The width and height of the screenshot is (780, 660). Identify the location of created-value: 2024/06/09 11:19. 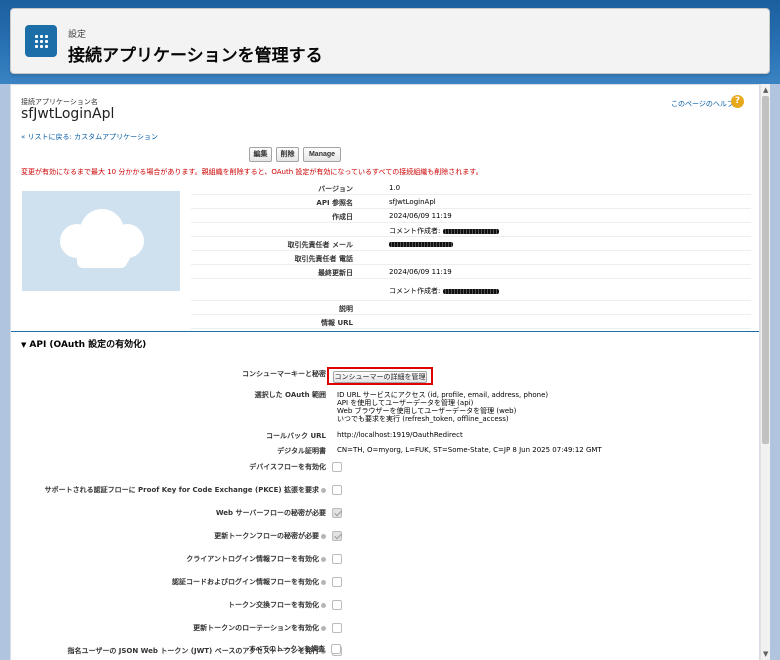
(420, 216).